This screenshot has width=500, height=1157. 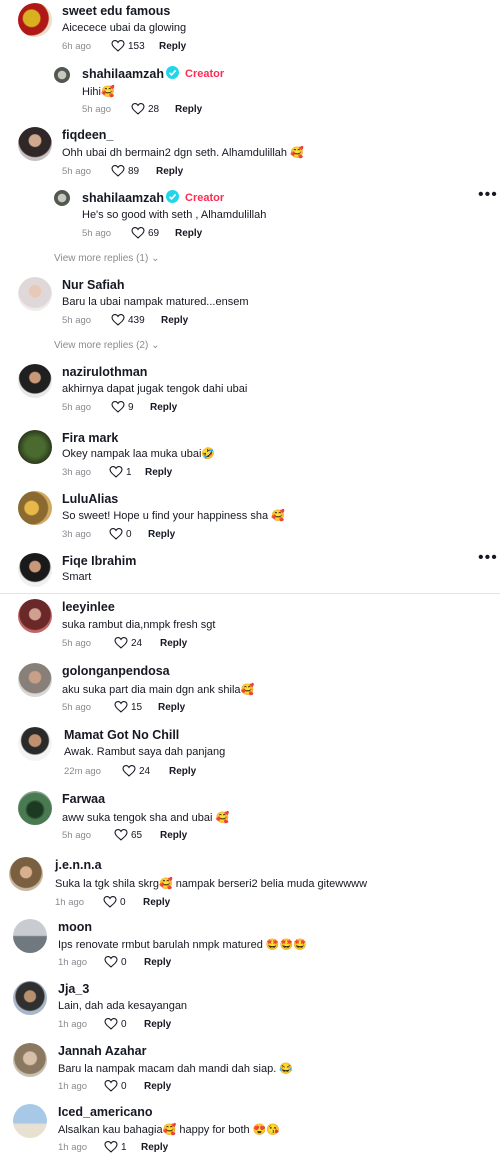 What do you see at coordinates (139, 454) in the screenshot?
I see `comment-text: Okey nampak laa muka ubai🤣` at bounding box center [139, 454].